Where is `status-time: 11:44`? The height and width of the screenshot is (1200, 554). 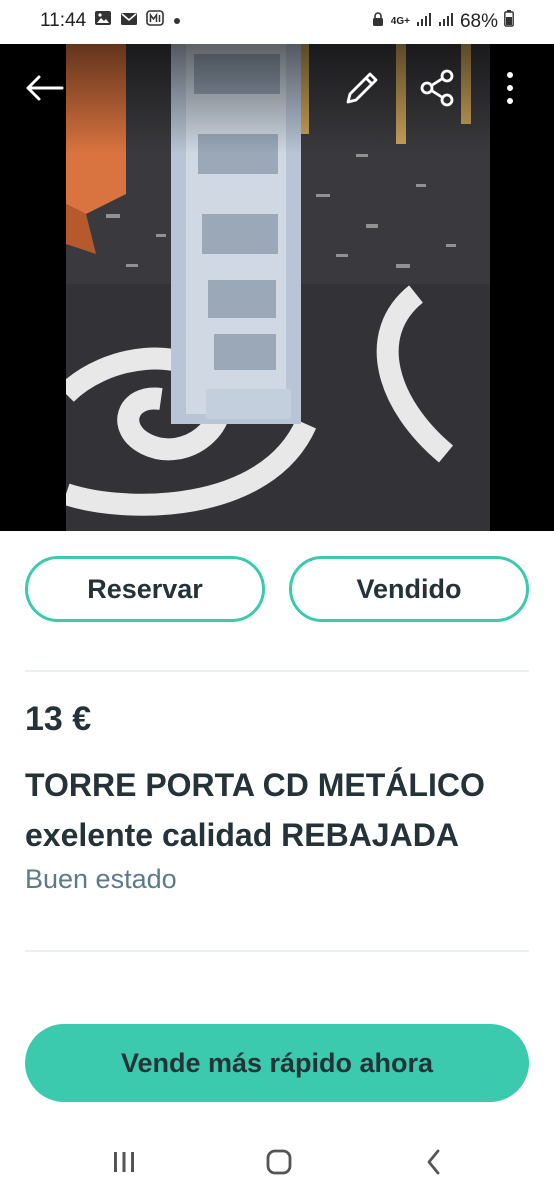 status-time: 11:44 is located at coordinates (63, 20).